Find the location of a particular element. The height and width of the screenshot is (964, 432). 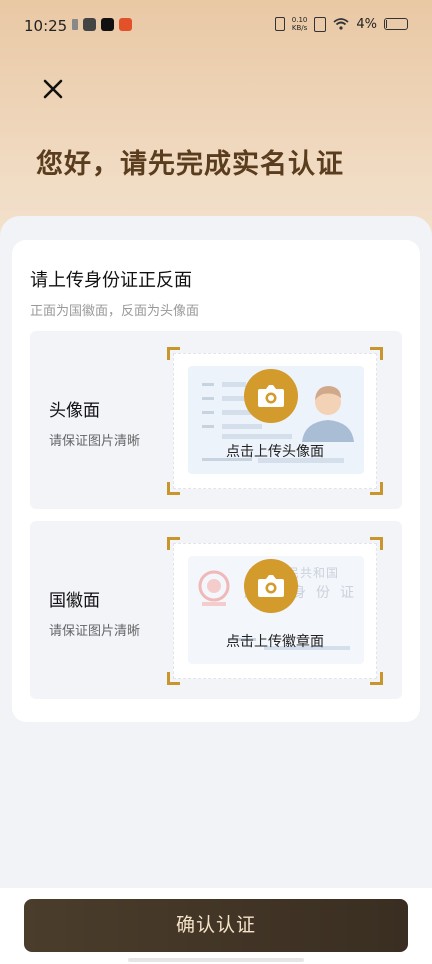

wifi-icon is located at coordinates (341, 24).